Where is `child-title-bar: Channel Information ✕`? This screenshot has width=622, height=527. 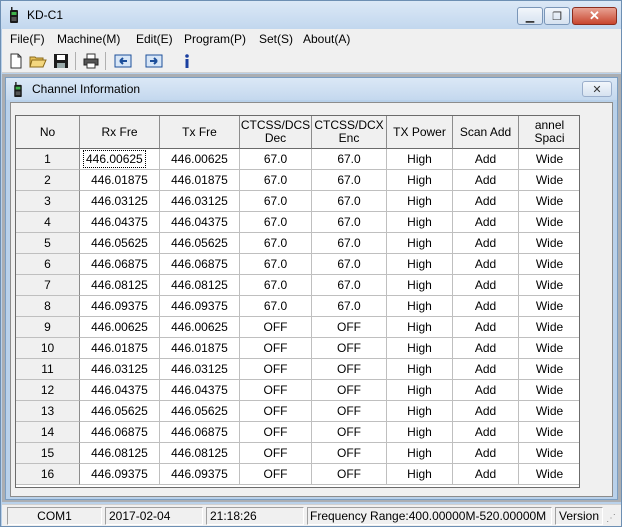
child-title-bar: Channel Information ✕ is located at coordinates (311, 89).